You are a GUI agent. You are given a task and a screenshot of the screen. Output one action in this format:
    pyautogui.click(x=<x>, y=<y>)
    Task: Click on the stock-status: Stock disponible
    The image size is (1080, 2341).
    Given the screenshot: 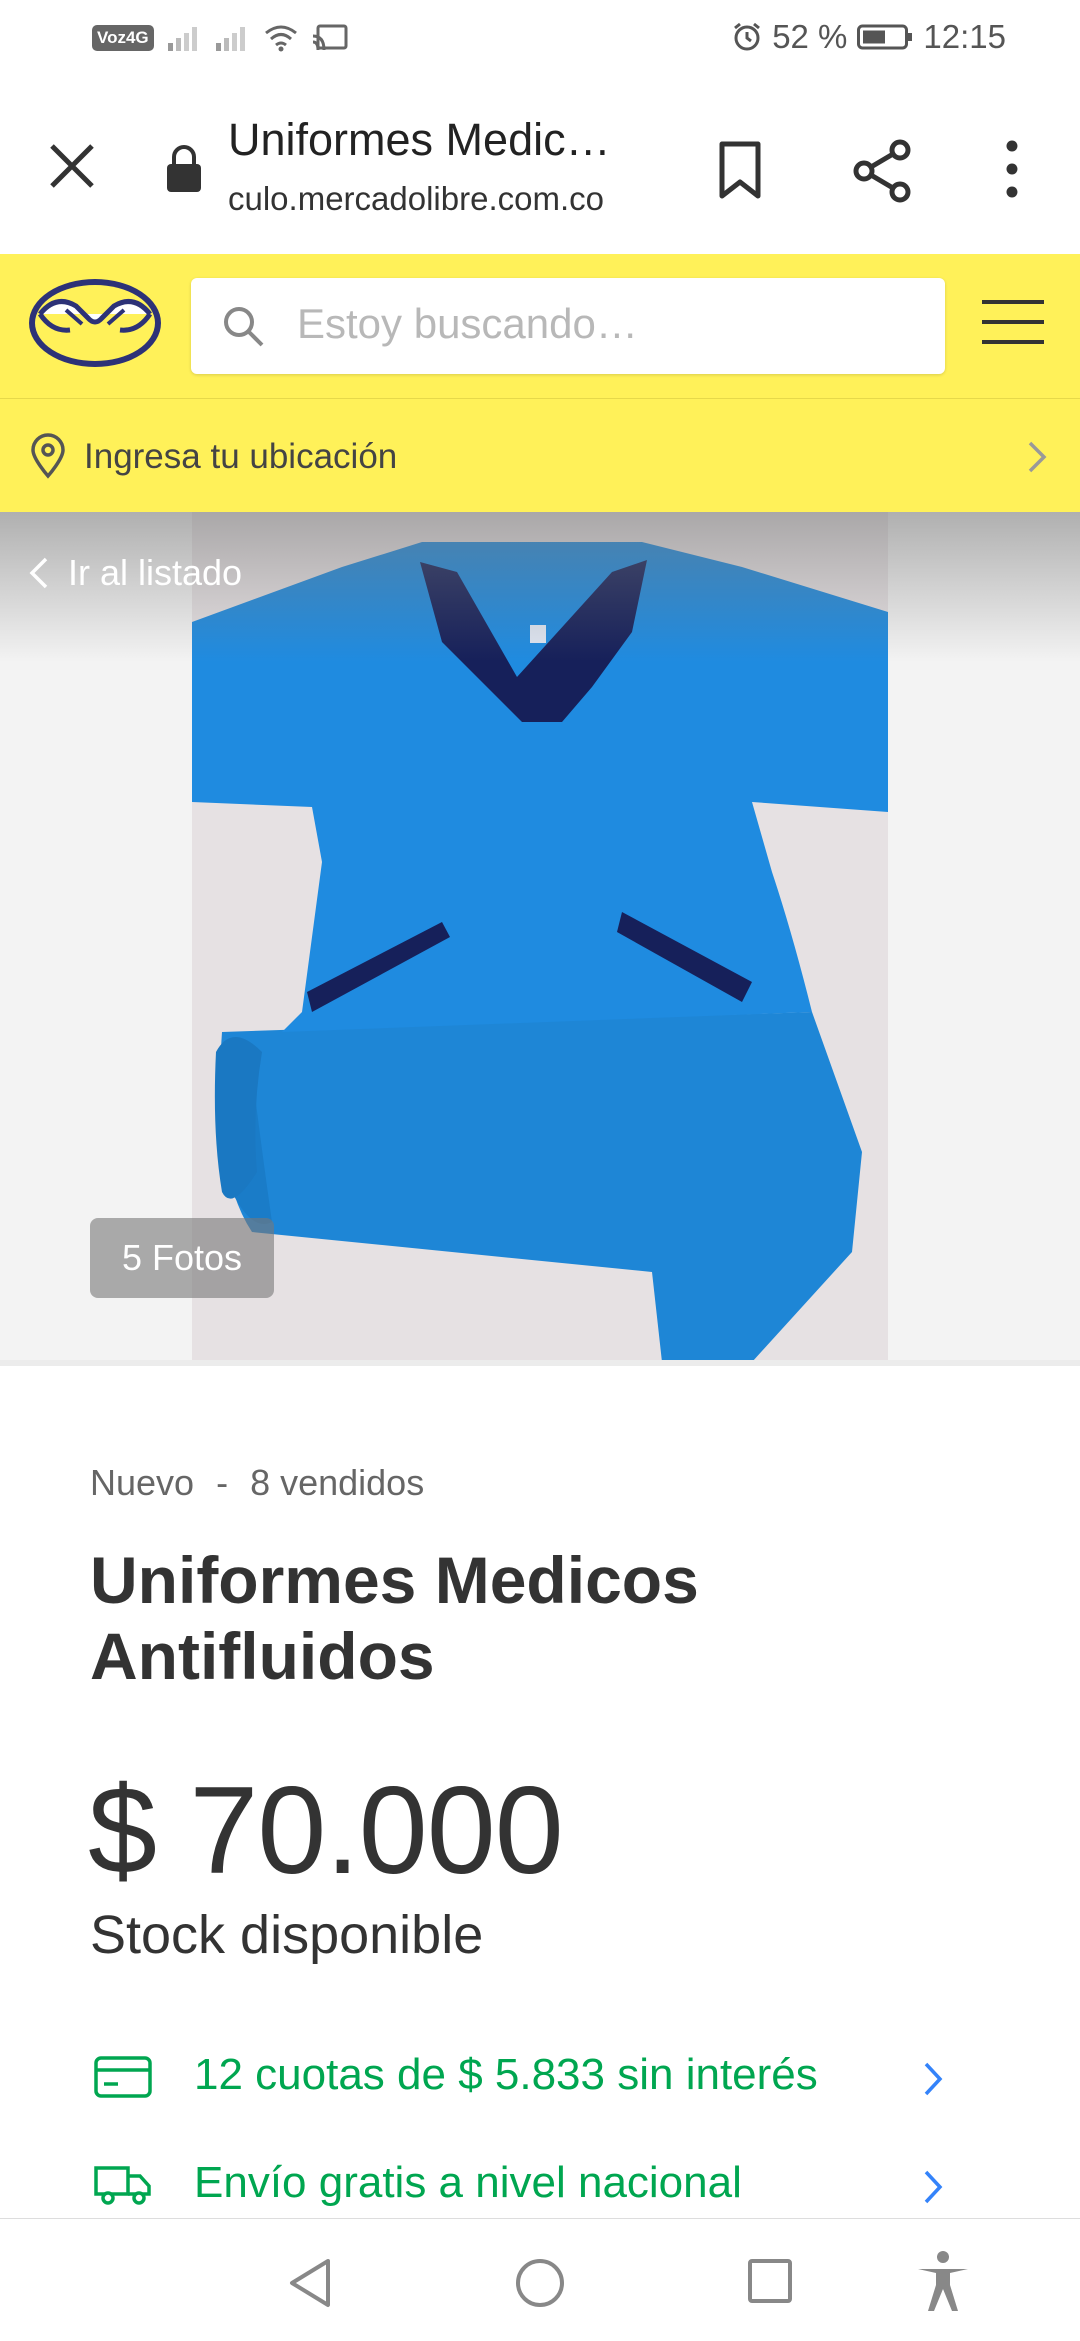 What is the action you would take?
    pyautogui.click(x=287, y=1935)
    